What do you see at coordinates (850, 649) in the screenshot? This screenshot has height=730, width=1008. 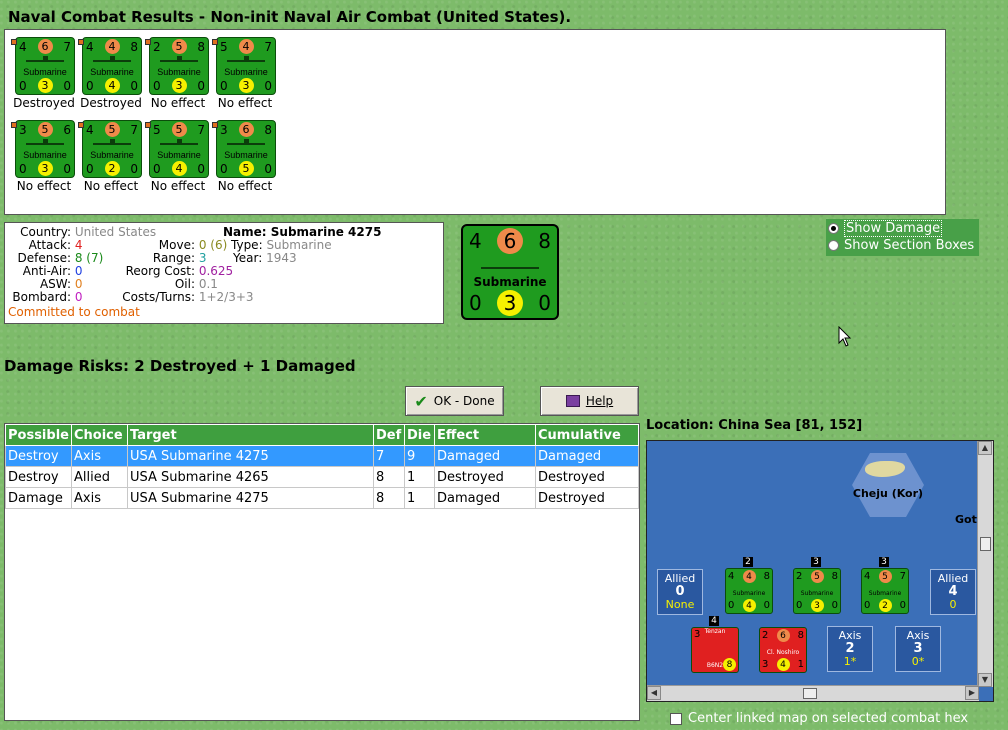 I see `axis-box-1: Axis 2 1*` at bounding box center [850, 649].